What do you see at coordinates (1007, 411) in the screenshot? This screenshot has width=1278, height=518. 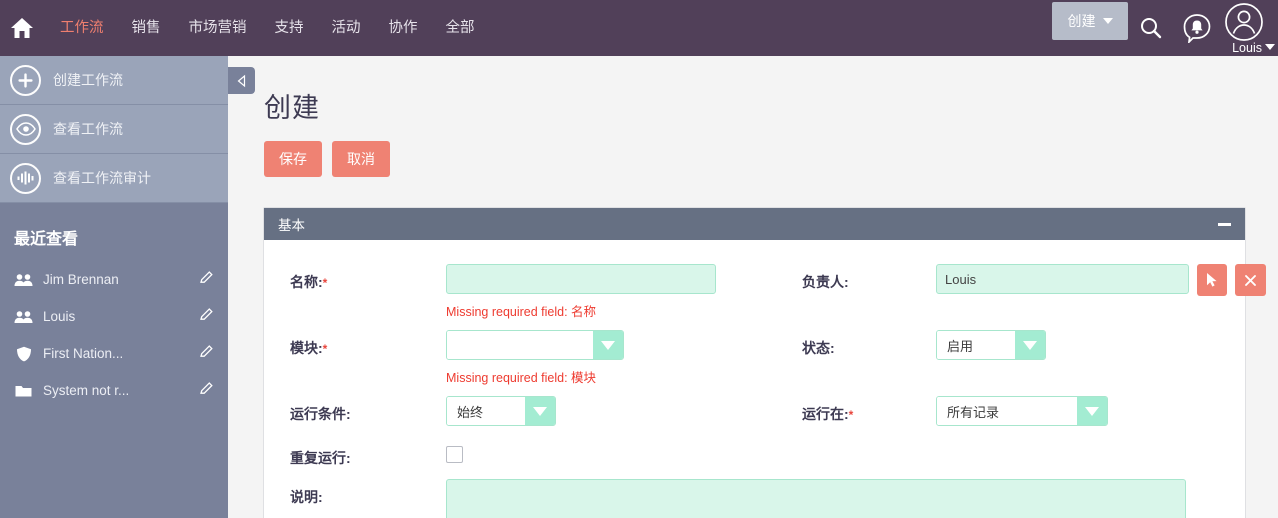 I see `run-on-select-value: 所有记录` at bounding box center [1007, 411].